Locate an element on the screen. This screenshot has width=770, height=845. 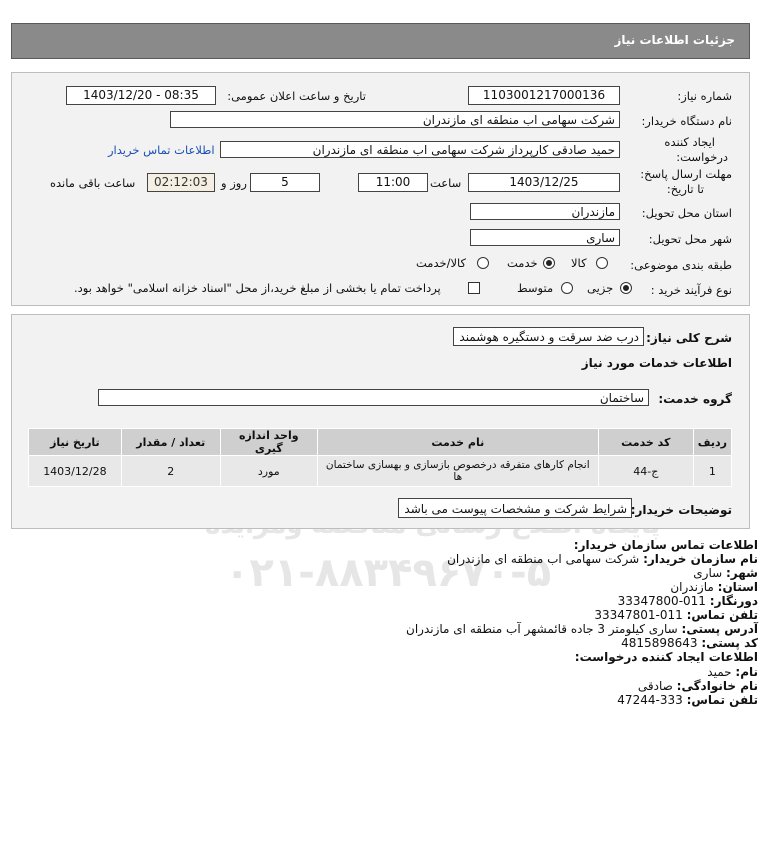
process-minor-label: جزیی is located at coordinates (600, 288).